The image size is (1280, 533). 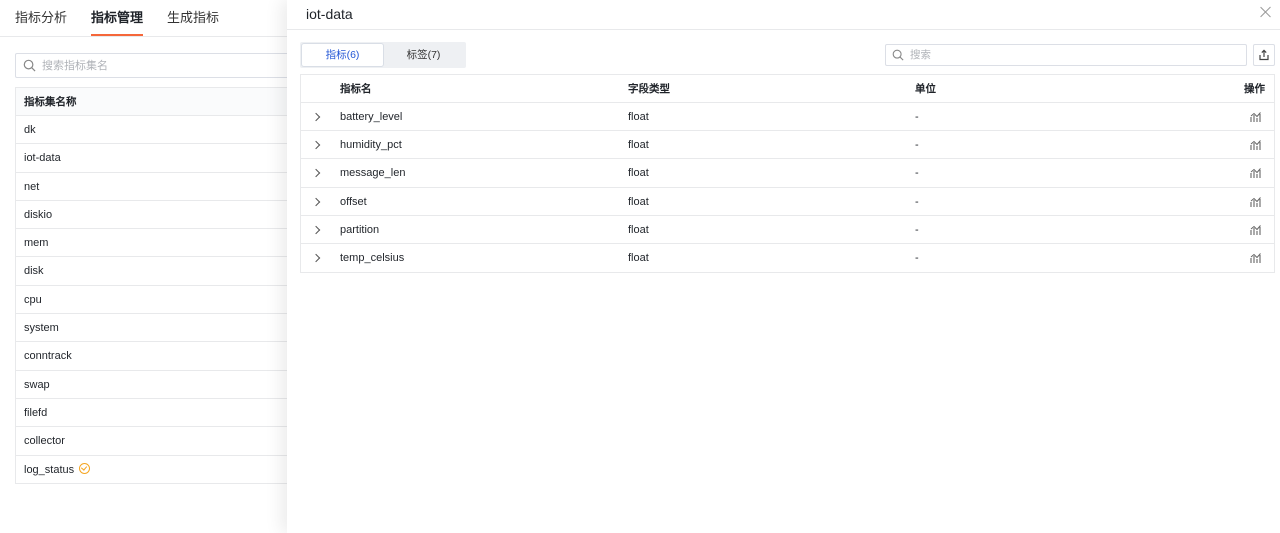 What do you see at coordinates (371, 145) in the screenshot?
I see `metric-name: humidity_pct` at bounding box center [371, 145].